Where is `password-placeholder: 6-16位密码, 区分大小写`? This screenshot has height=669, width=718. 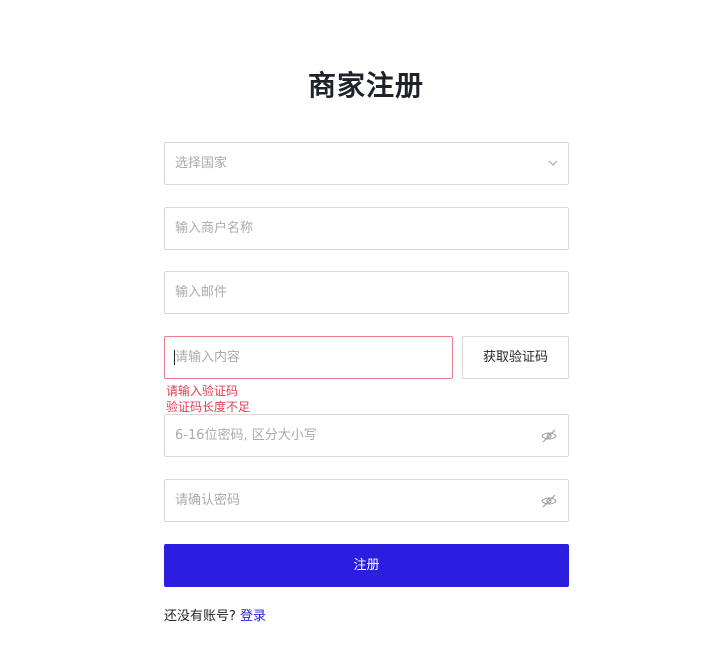
password-placeholder: 6-16位密码, 区分大小写 is located at coordinates (246, 435).